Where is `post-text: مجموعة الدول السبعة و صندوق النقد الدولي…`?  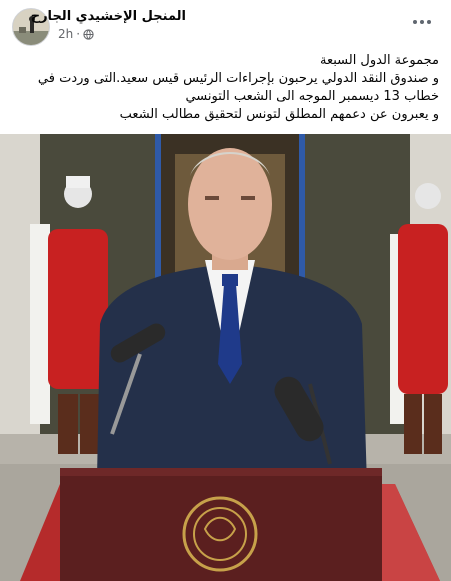 post-text: مجموعة الدول السبعة و صندوق النقد الدولي… is located at coordinates (225, 88).